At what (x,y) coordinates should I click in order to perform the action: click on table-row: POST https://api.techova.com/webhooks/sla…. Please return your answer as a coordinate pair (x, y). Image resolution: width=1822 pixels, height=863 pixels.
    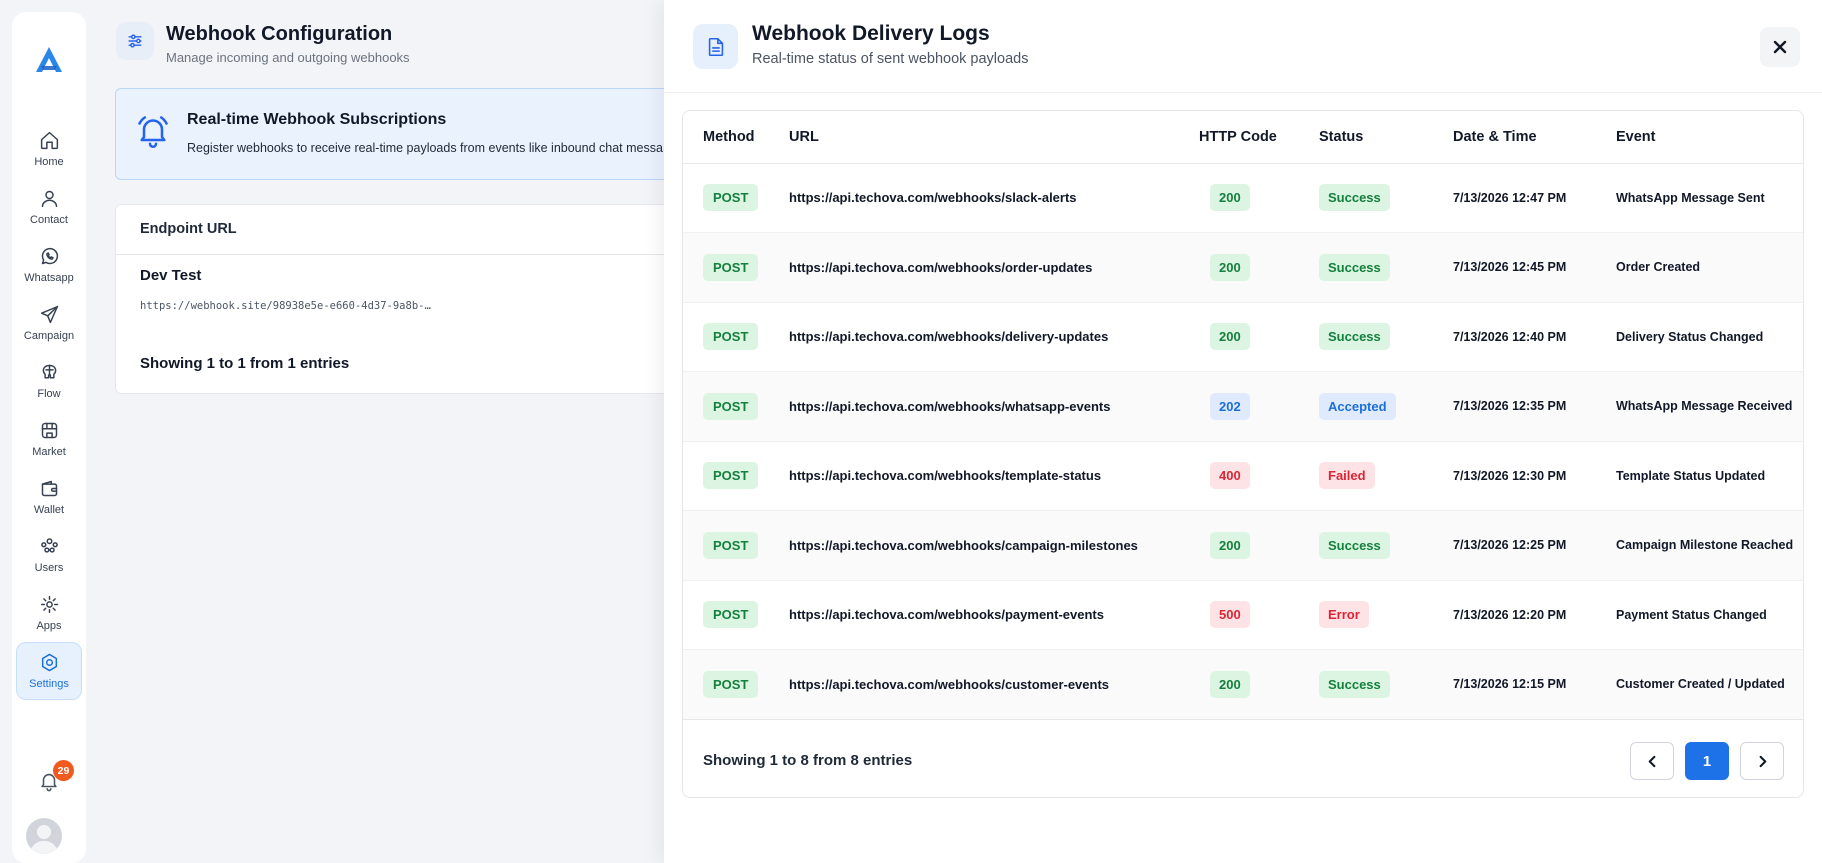
    Looking at the image, I should click on (1243, 198).